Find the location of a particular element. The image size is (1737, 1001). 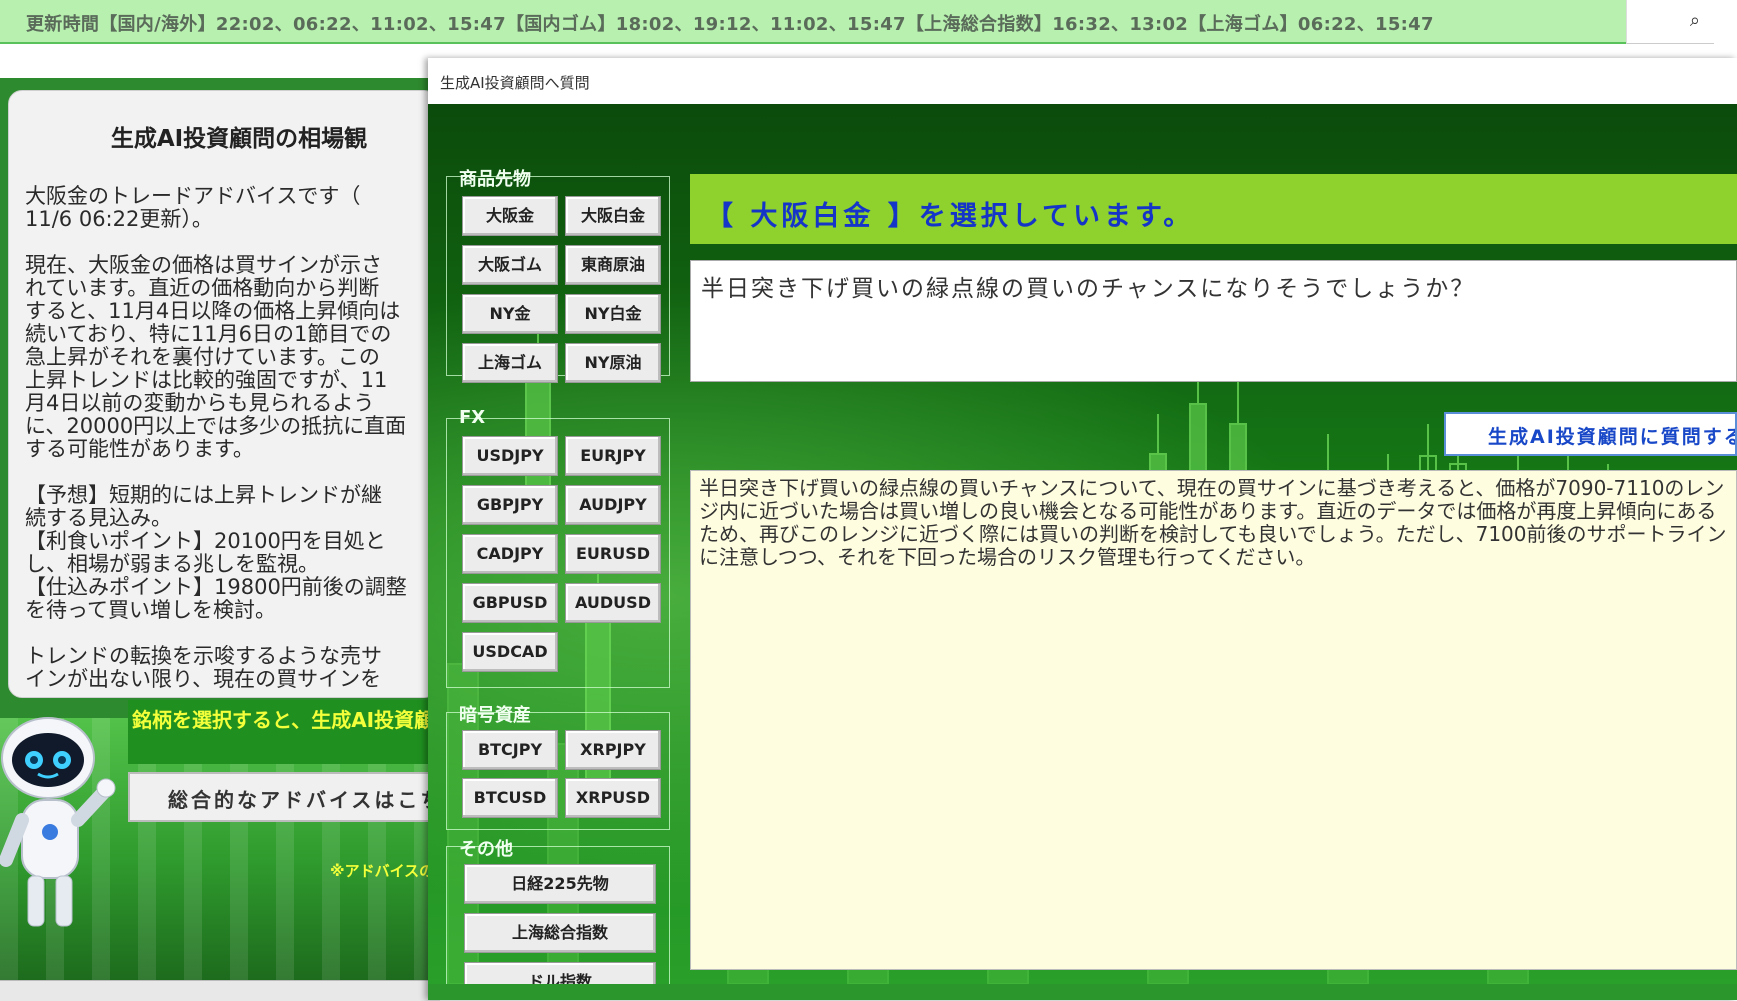

left-bottom-strip is located at coordinates (220, 990).